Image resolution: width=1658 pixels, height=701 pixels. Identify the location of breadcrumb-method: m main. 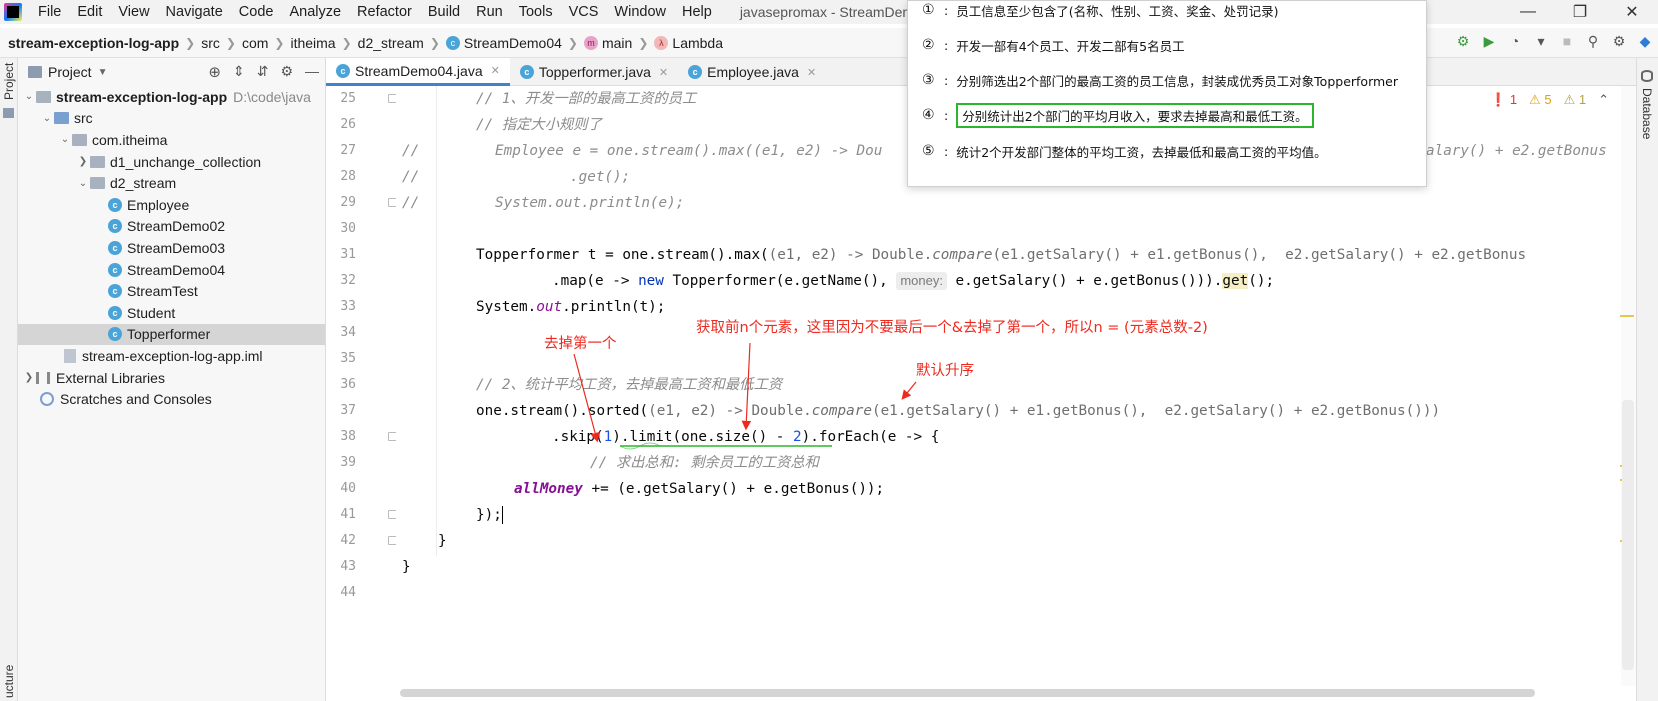
(607, 43).